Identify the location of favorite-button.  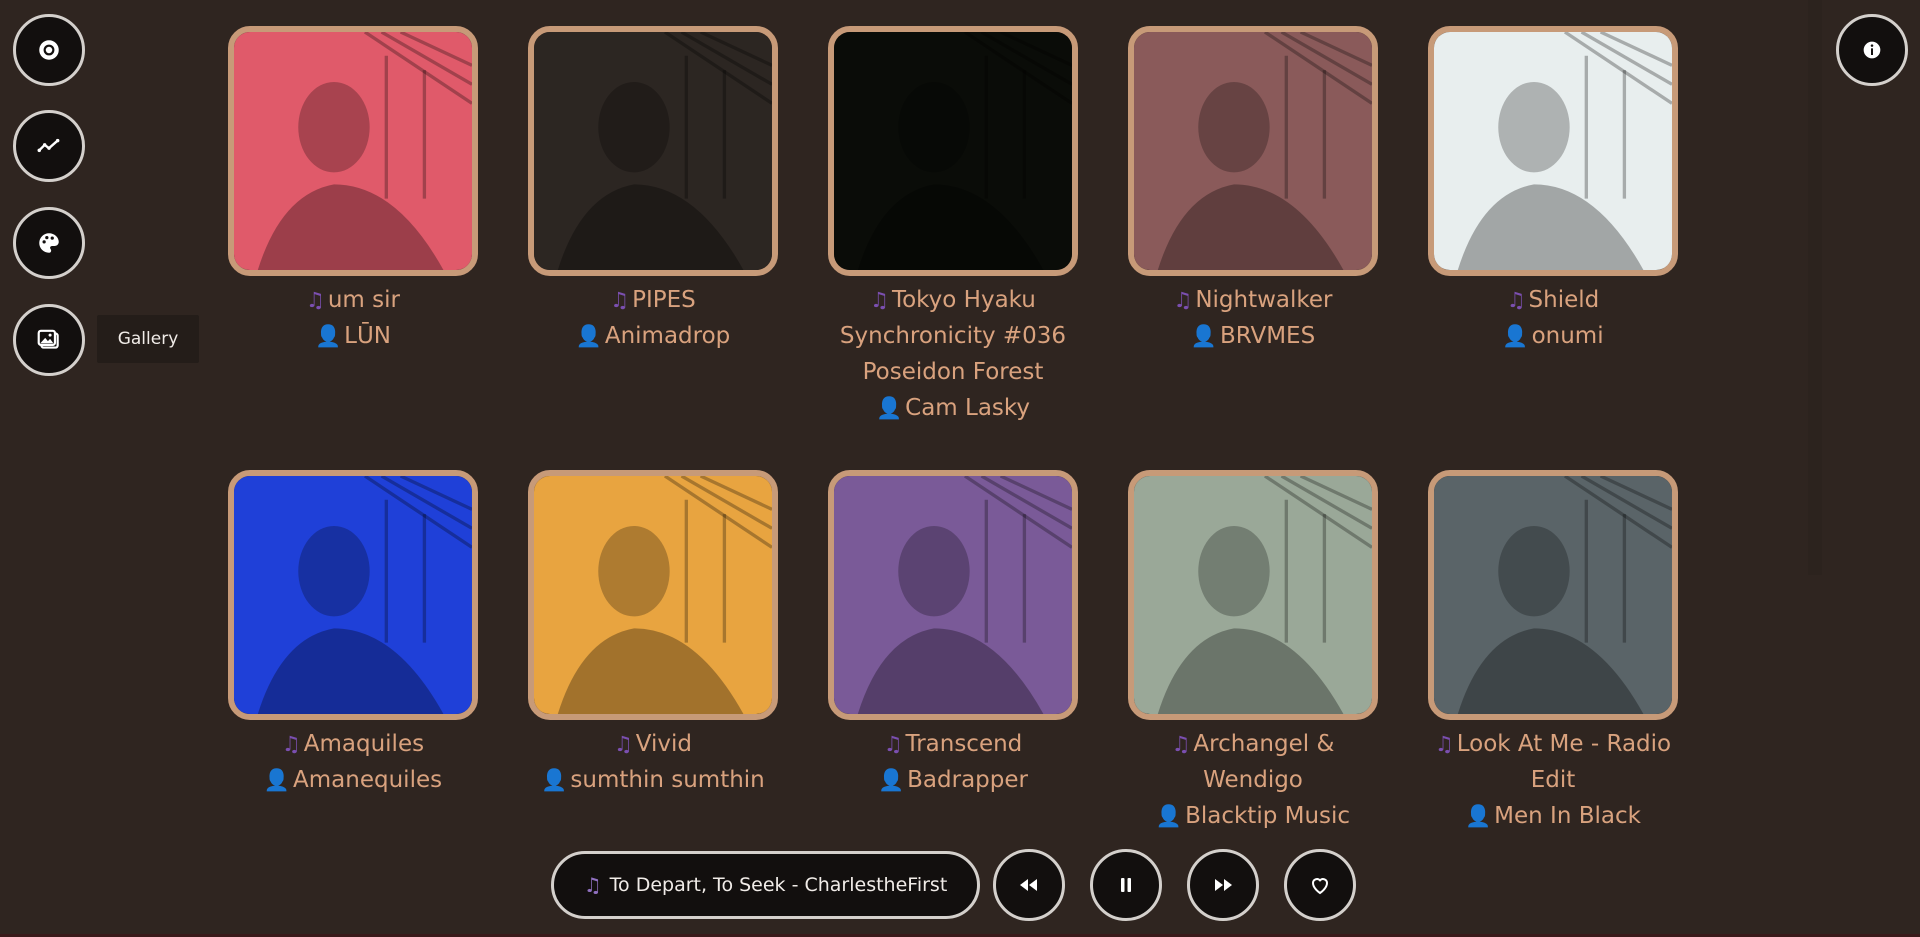
(1320, 885).